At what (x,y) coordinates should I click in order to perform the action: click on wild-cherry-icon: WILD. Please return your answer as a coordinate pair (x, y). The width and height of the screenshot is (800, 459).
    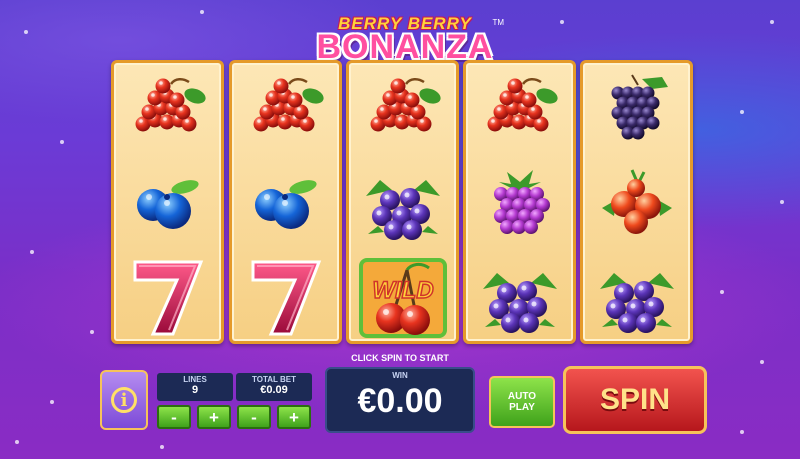
    Looking at the image, I should click on (402, 297).